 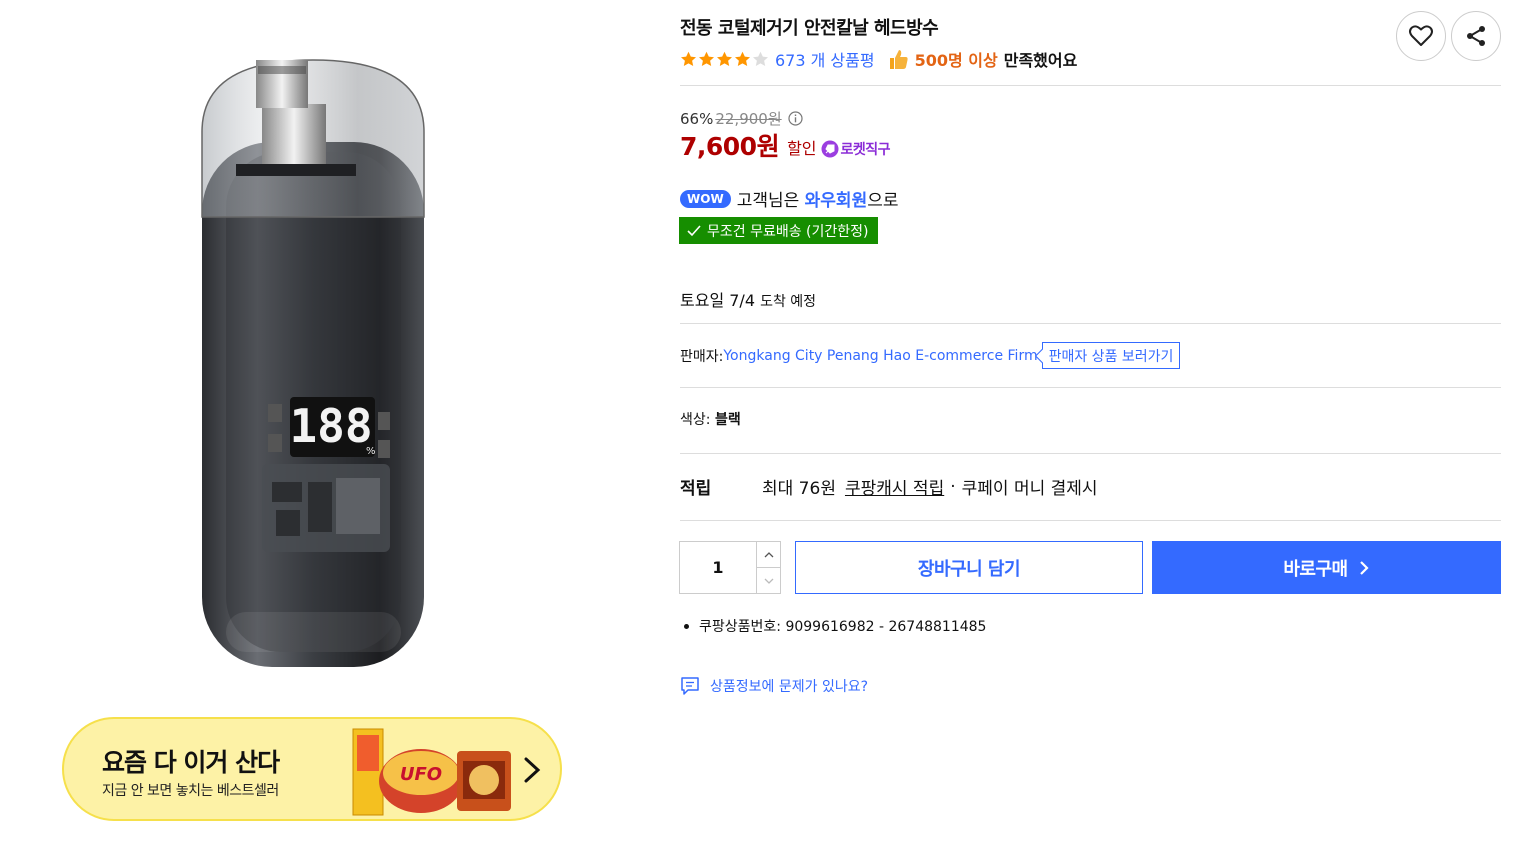 What do you see at coordinates (705, 198) in the screenshot?
I see `wow-badge: WOW` at bounding box center [705, 198].